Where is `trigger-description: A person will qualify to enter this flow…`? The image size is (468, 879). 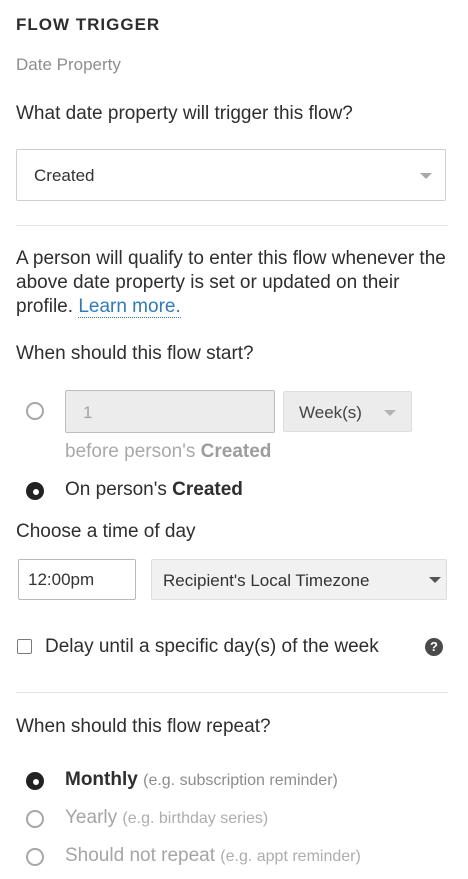 trigger-description: A person will qualify to enter this flow… is located at coordinates (231, 283).